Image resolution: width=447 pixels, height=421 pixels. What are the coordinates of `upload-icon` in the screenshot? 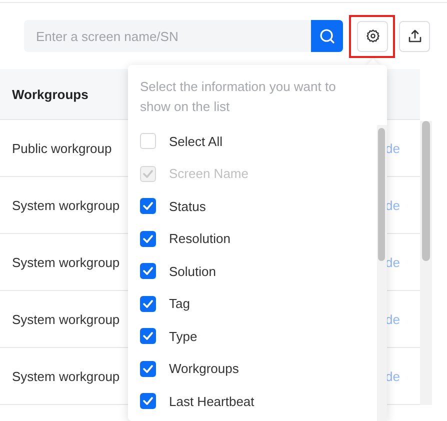 It's located at (415, 36).